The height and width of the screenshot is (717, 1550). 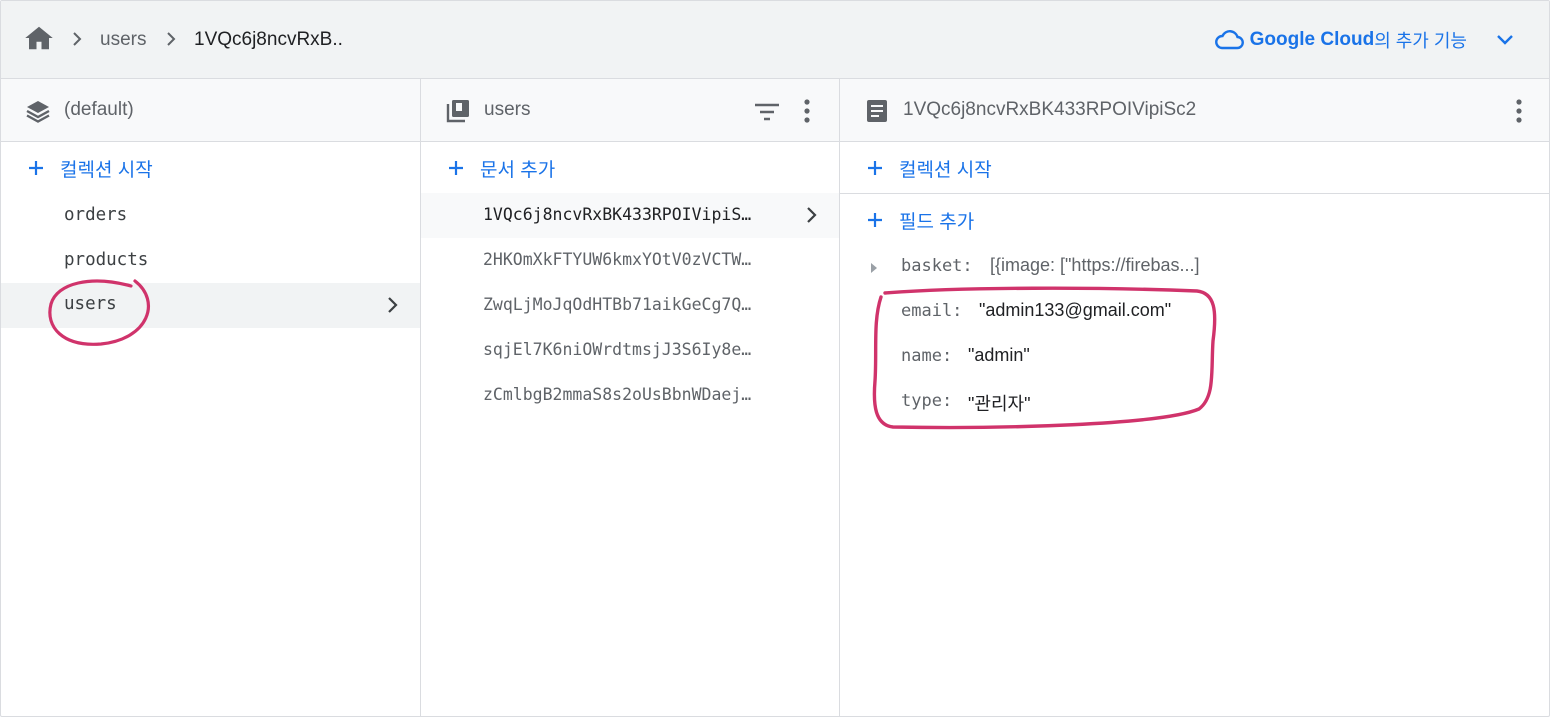 I want to click on root-panel-header: (default), so click(x=210, y=110).